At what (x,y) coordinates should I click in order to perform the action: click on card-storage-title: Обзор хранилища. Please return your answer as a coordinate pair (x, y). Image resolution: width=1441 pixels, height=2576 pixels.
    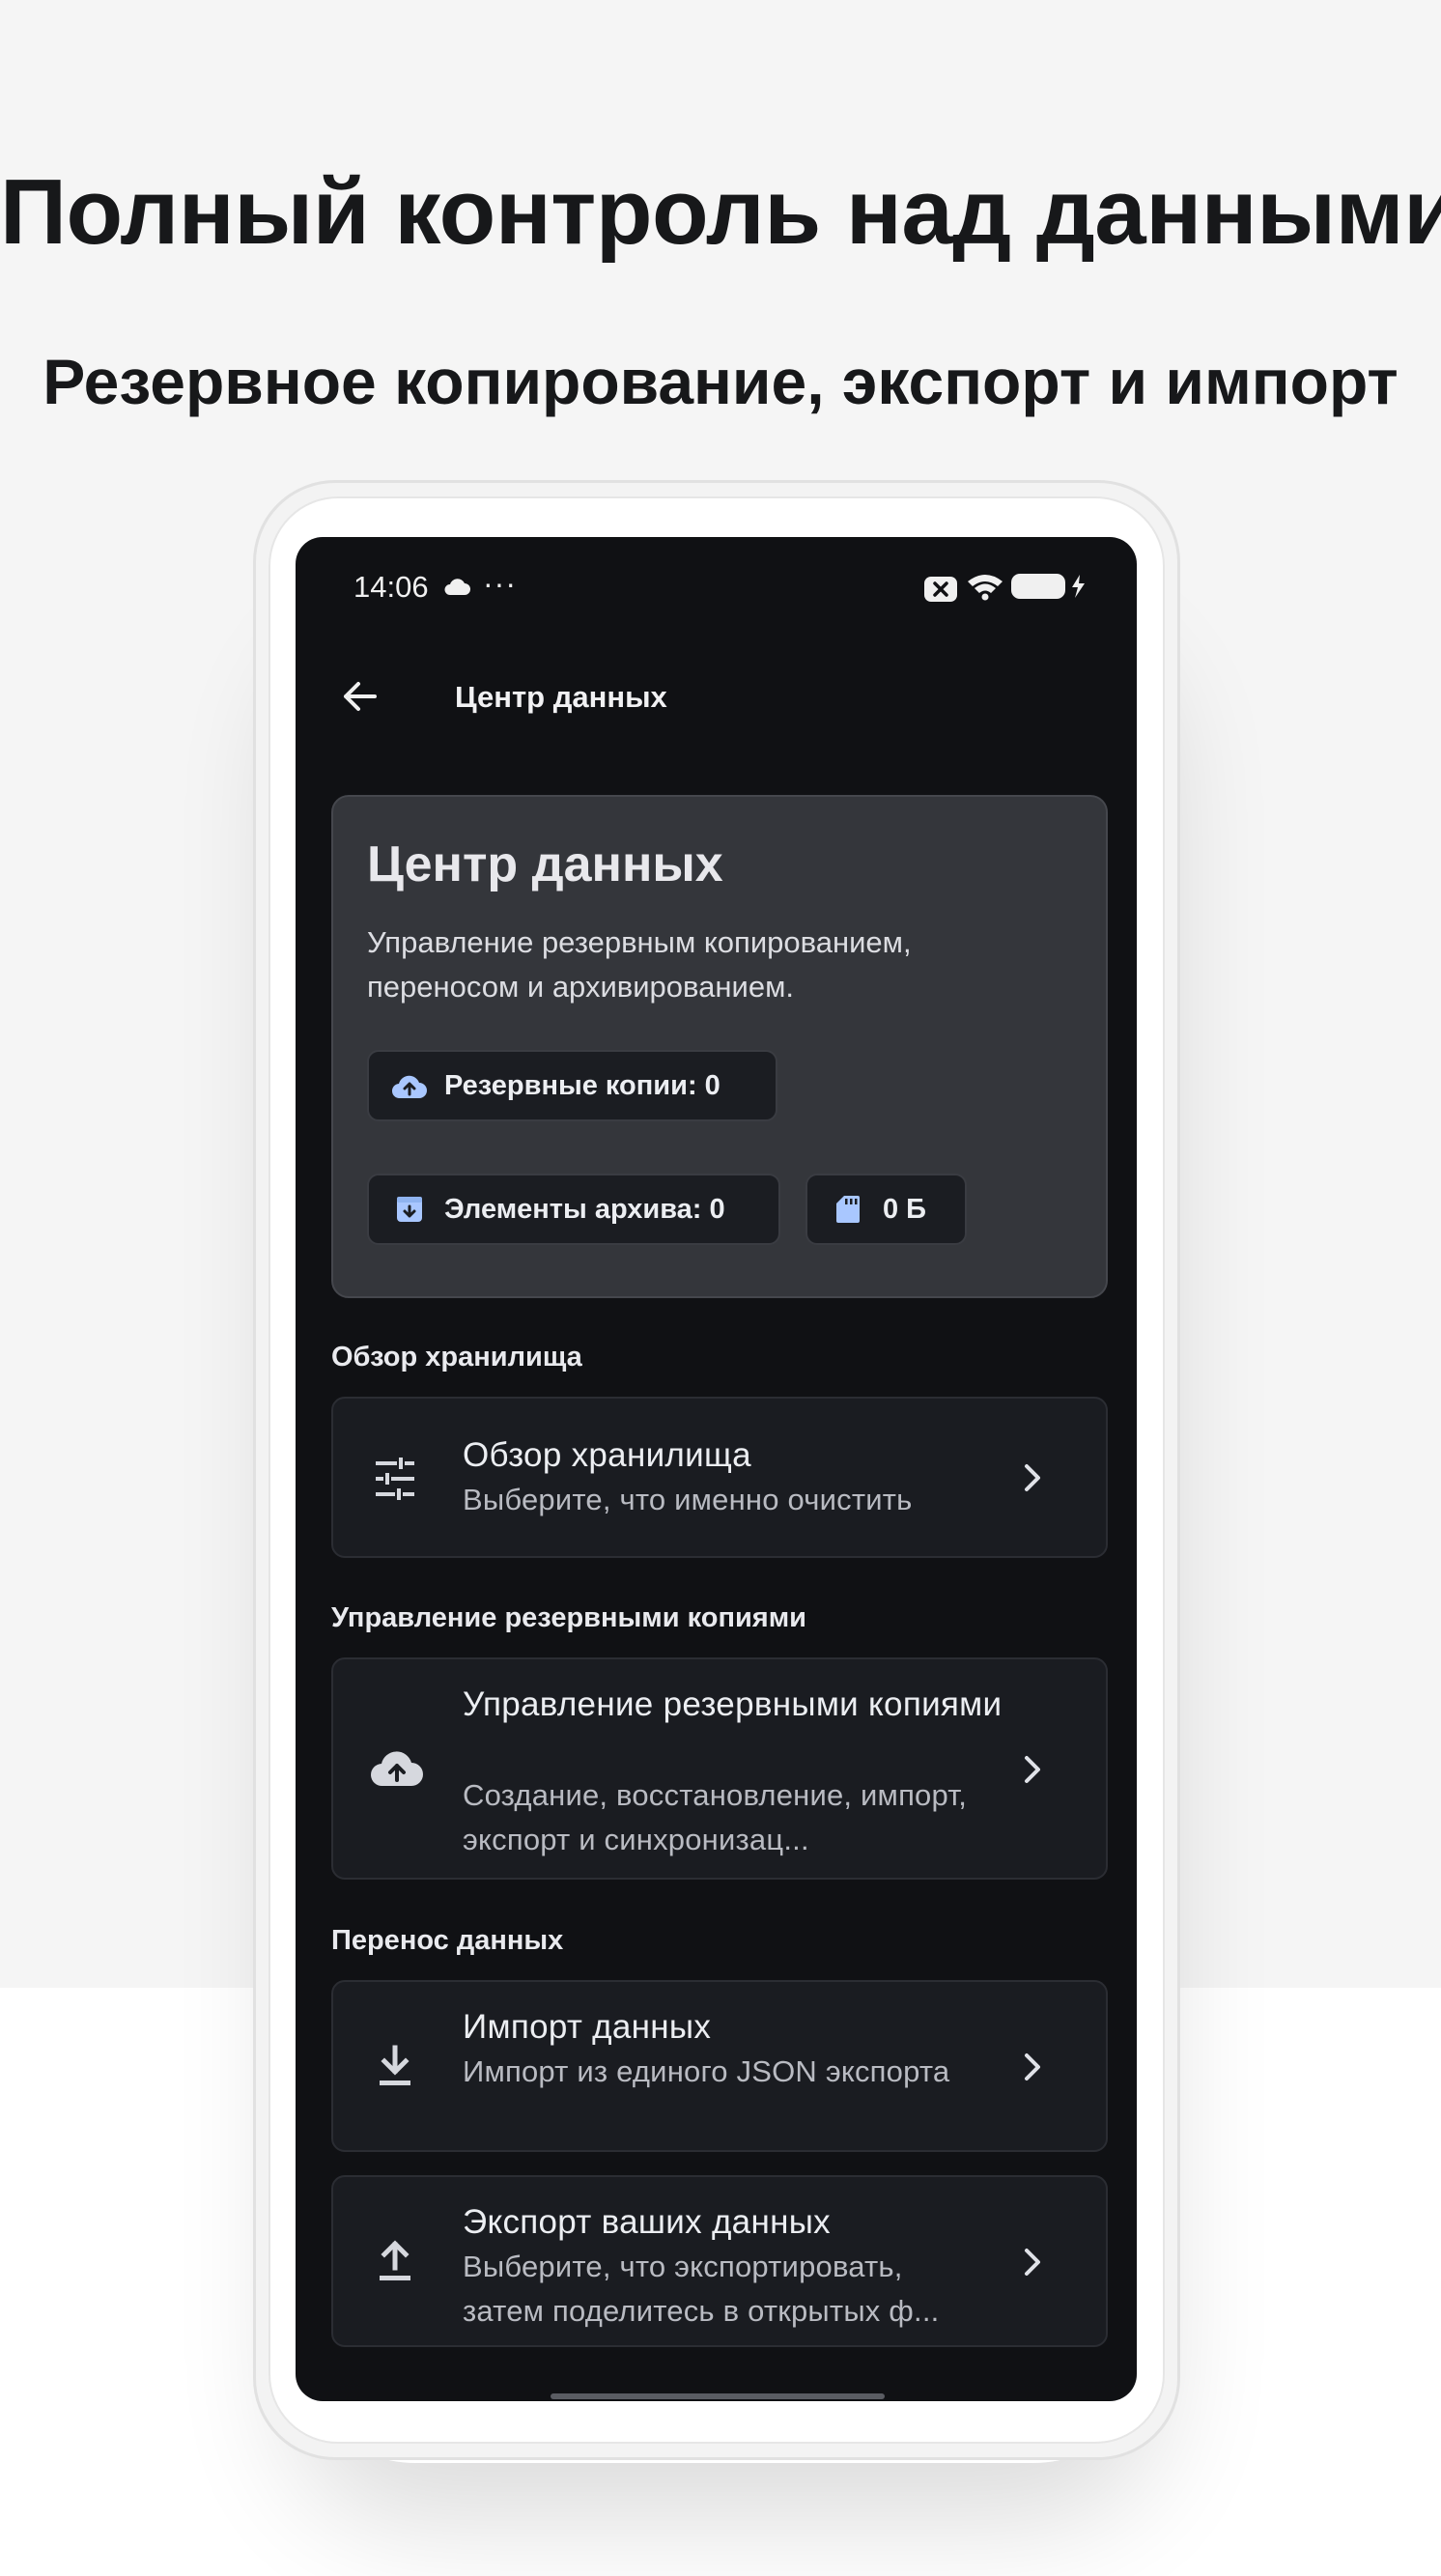
    Looking at the image, I should click on (607, 1455).